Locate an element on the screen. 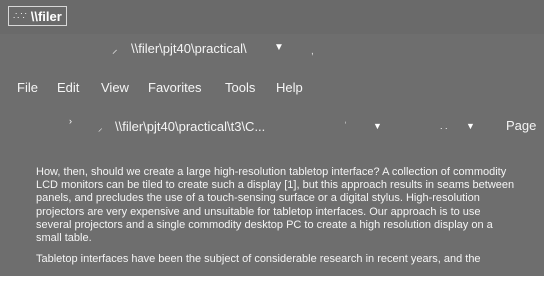 This screenshot has width=554, height=281. menu-item-favorites: Favorites is located at coordinates (174, 87).